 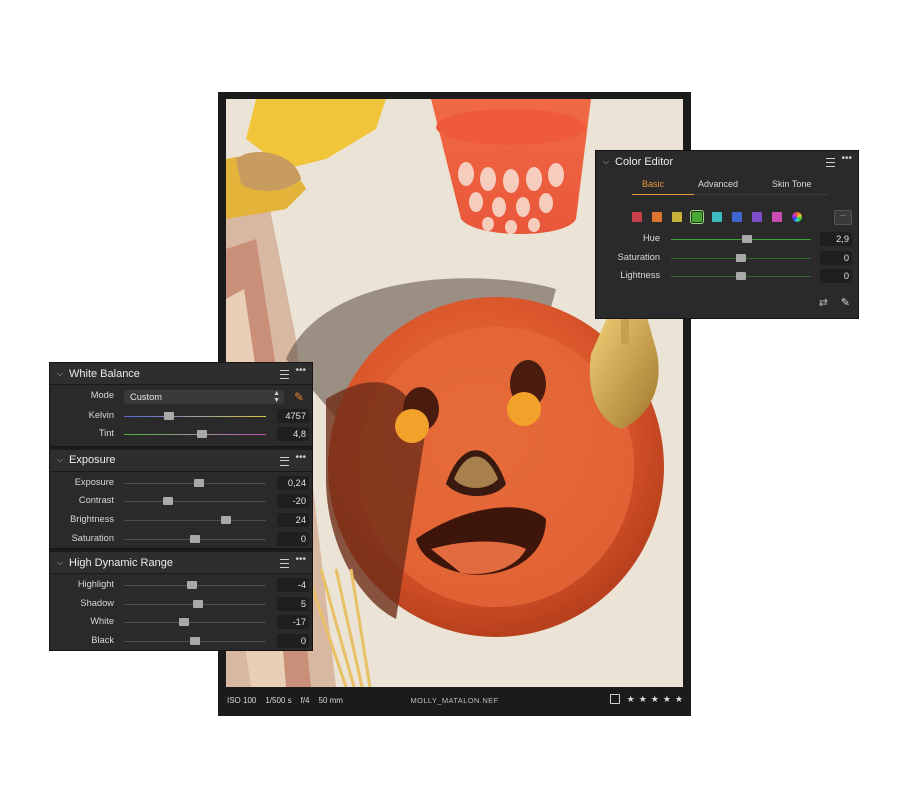 I want to click on hdr-header: ⌵ High Dynamic Range •••, so click(x=181, y=563).